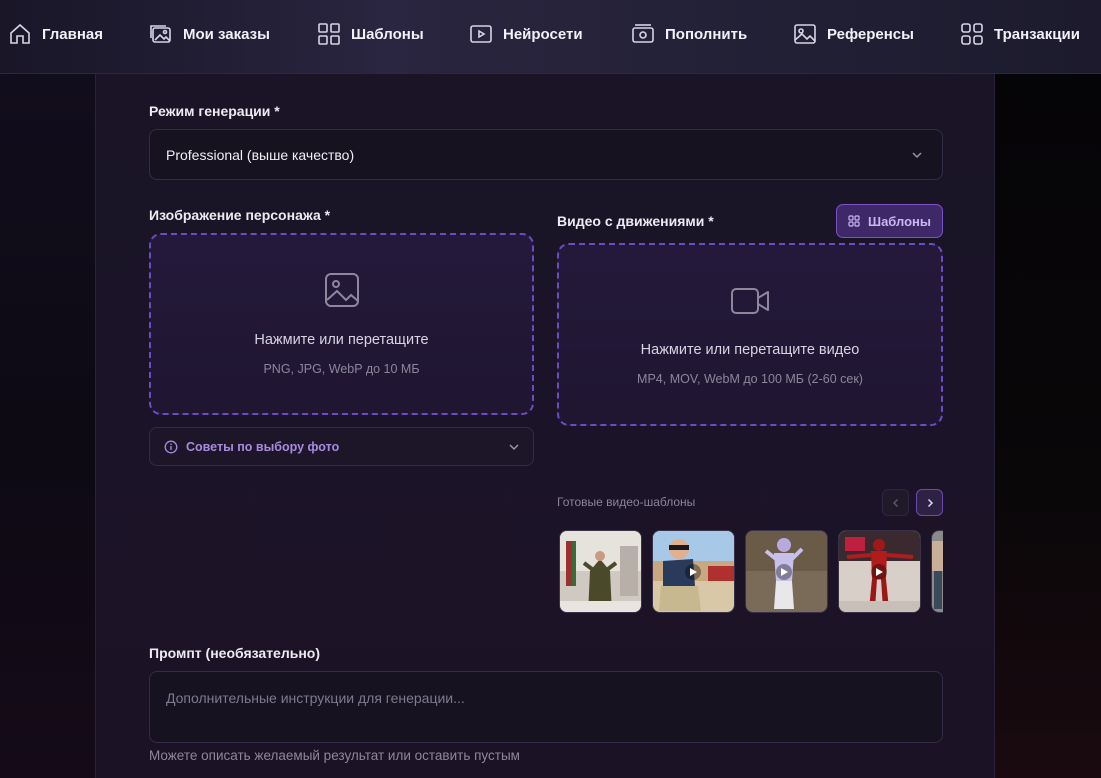 The width and height of the screenshot is (1101, 778). I want to click on video-camera-icon, so click(750, 301).